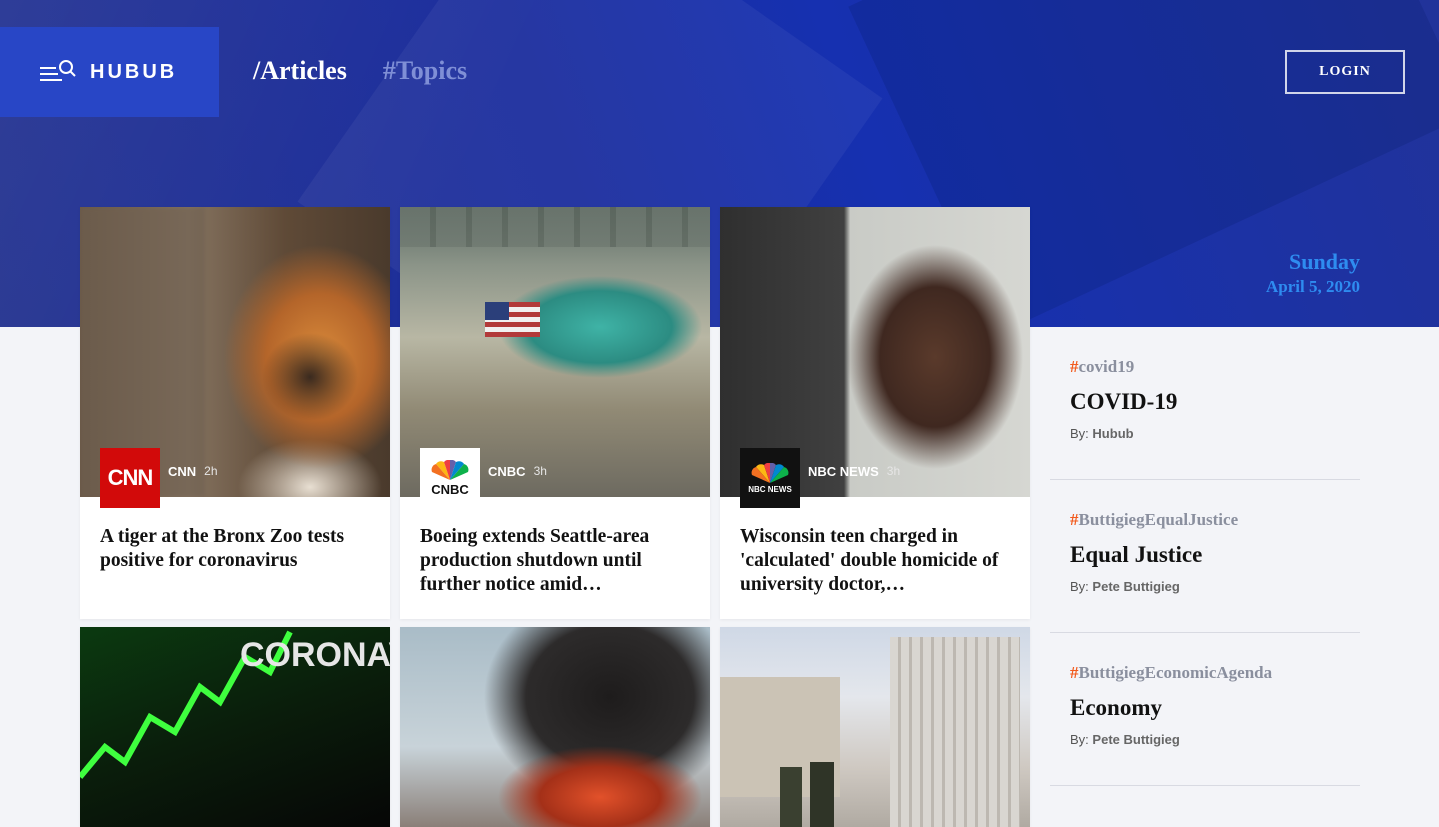  What do you see at coordinates (1136, 555) in the screenshot?
I see `topic-name: Equal Justice` at bounding box center [1136, 555].